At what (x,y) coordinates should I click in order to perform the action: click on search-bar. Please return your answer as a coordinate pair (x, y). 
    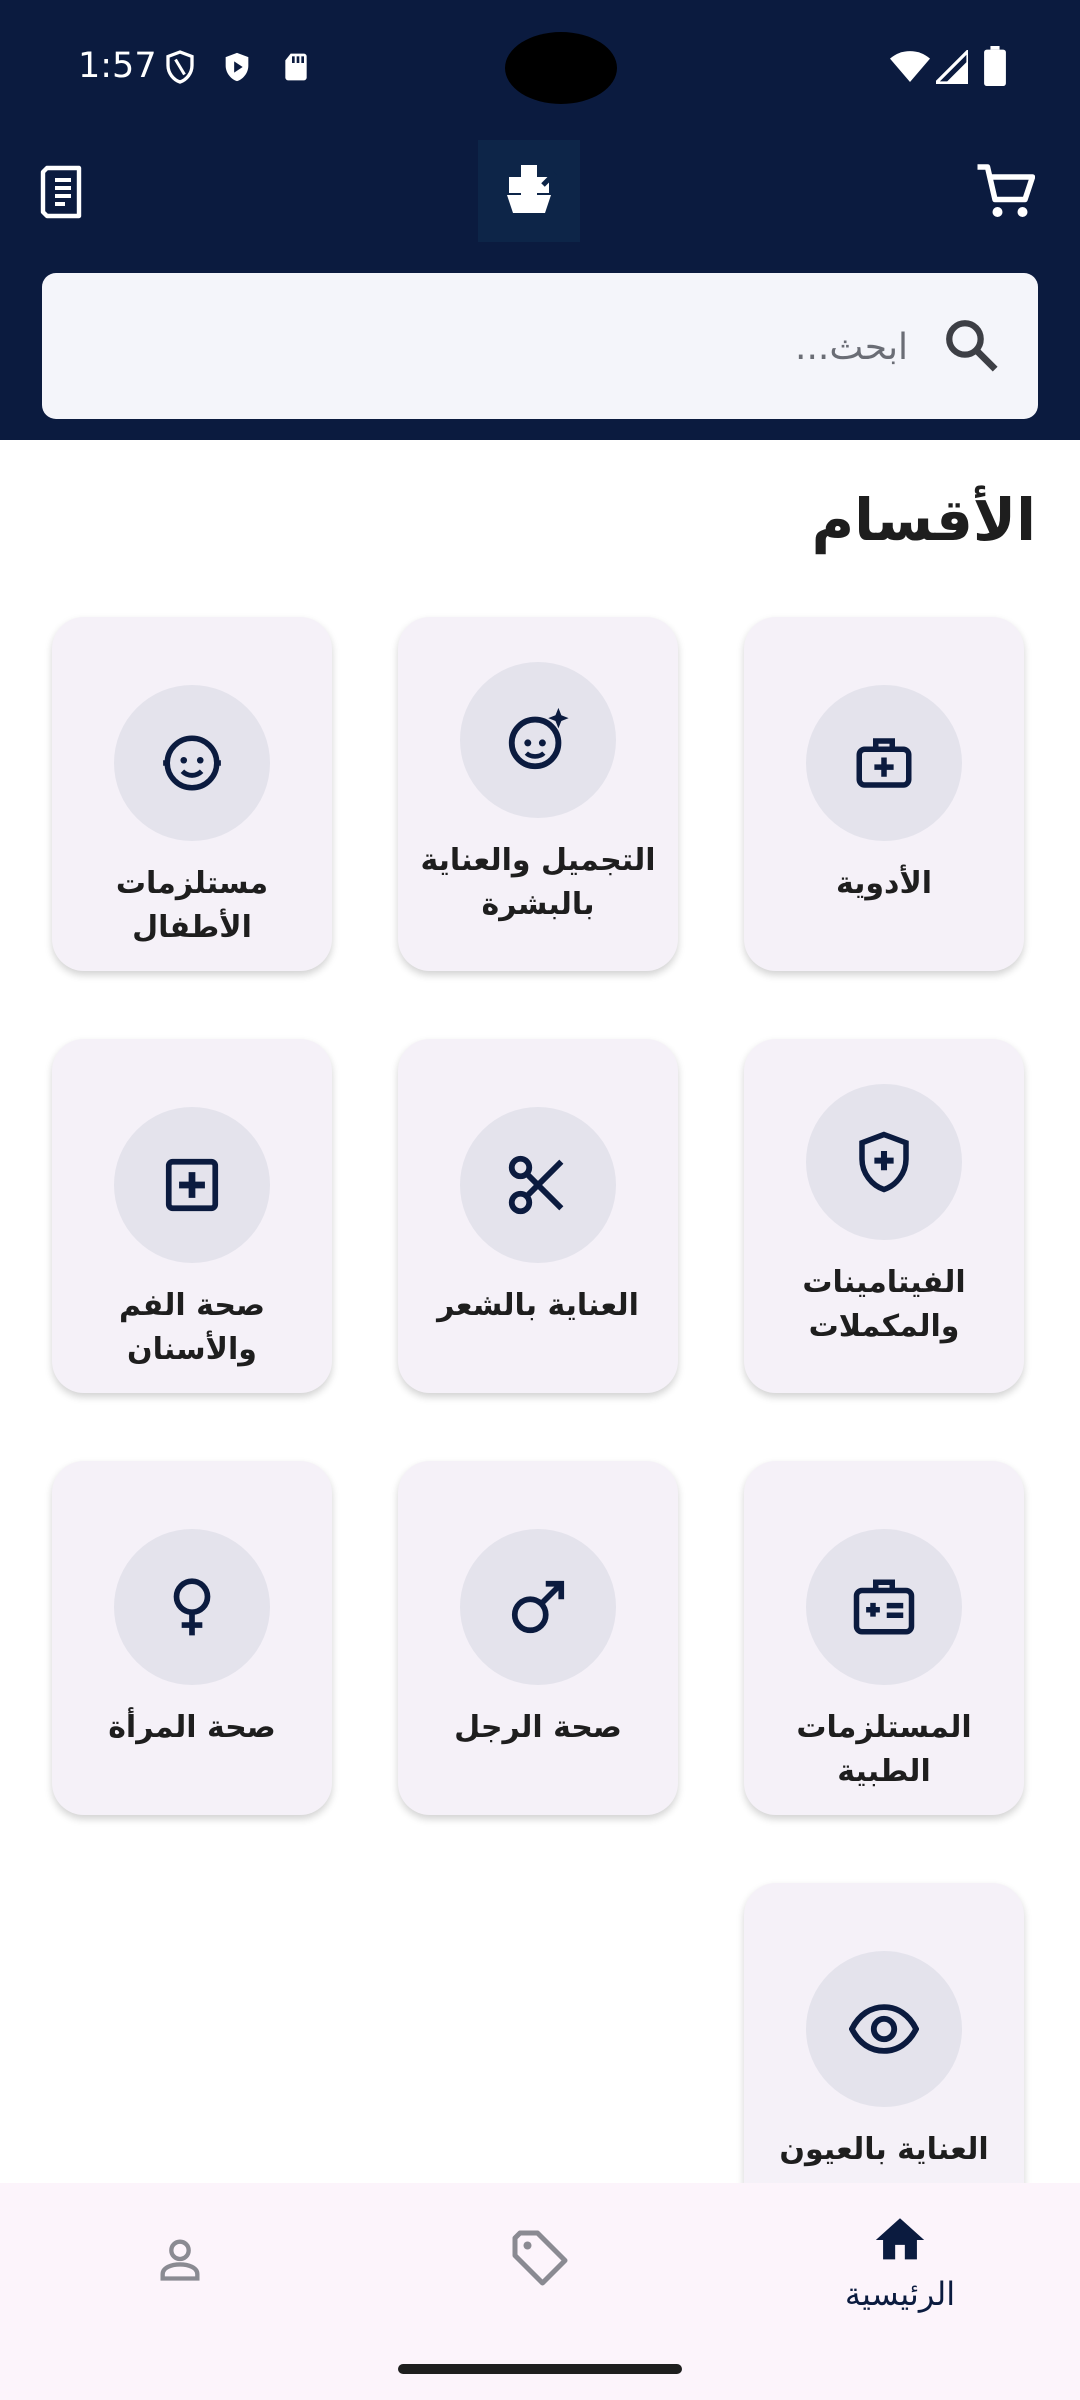
    Looking at the image, I should click on (540, 346).